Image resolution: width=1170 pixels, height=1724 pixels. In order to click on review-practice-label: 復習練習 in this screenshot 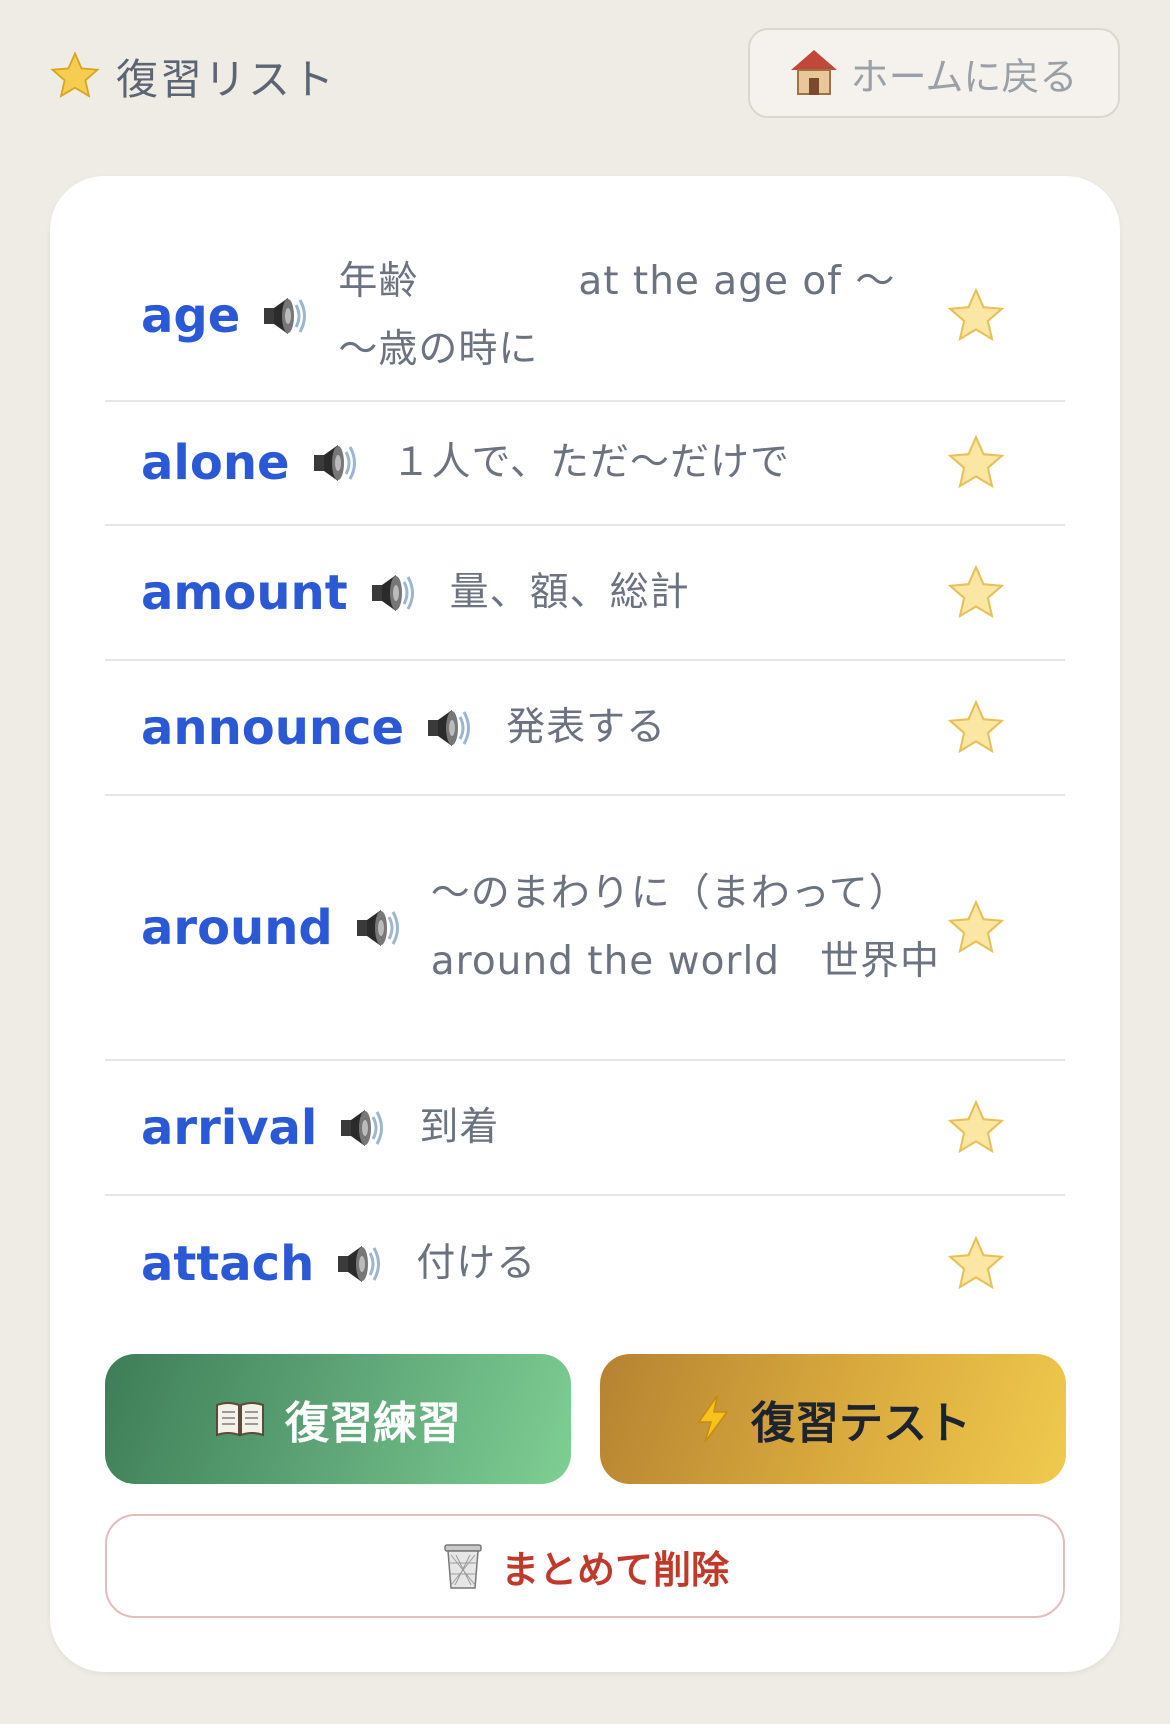, I will do `click(373, 1423)`.